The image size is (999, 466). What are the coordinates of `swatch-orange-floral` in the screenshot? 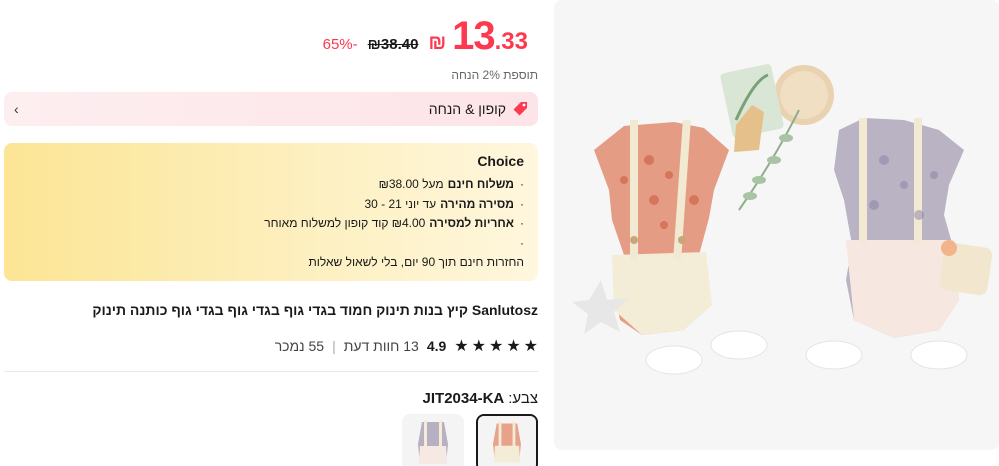 It's located at (507, 440).